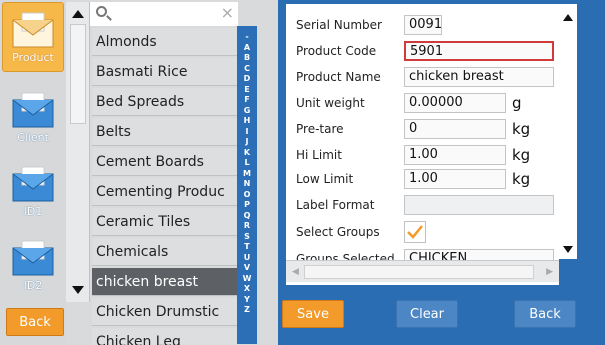 This screenshot has width=605, height=345. Describe the element at coordinates (227, 12) in the screenshot. I see `clear-search-icon: ×` at that location.